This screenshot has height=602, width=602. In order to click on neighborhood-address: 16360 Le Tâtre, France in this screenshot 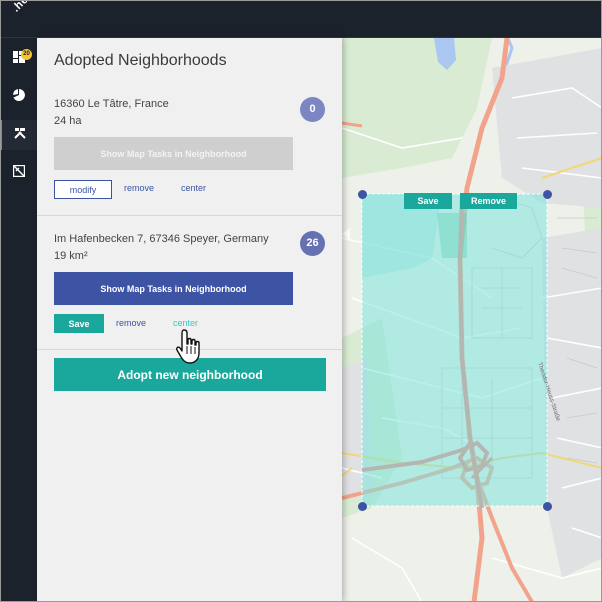, I will do `click(111, 104)`.